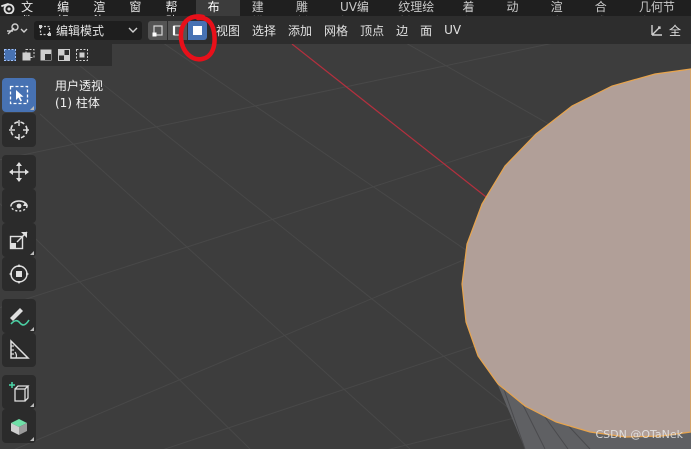 The width and height of the screenshot is (691, 449). Describe the element at coordinates (300, 30) in the screenshot. I see `menu-add: 添加` at that location.